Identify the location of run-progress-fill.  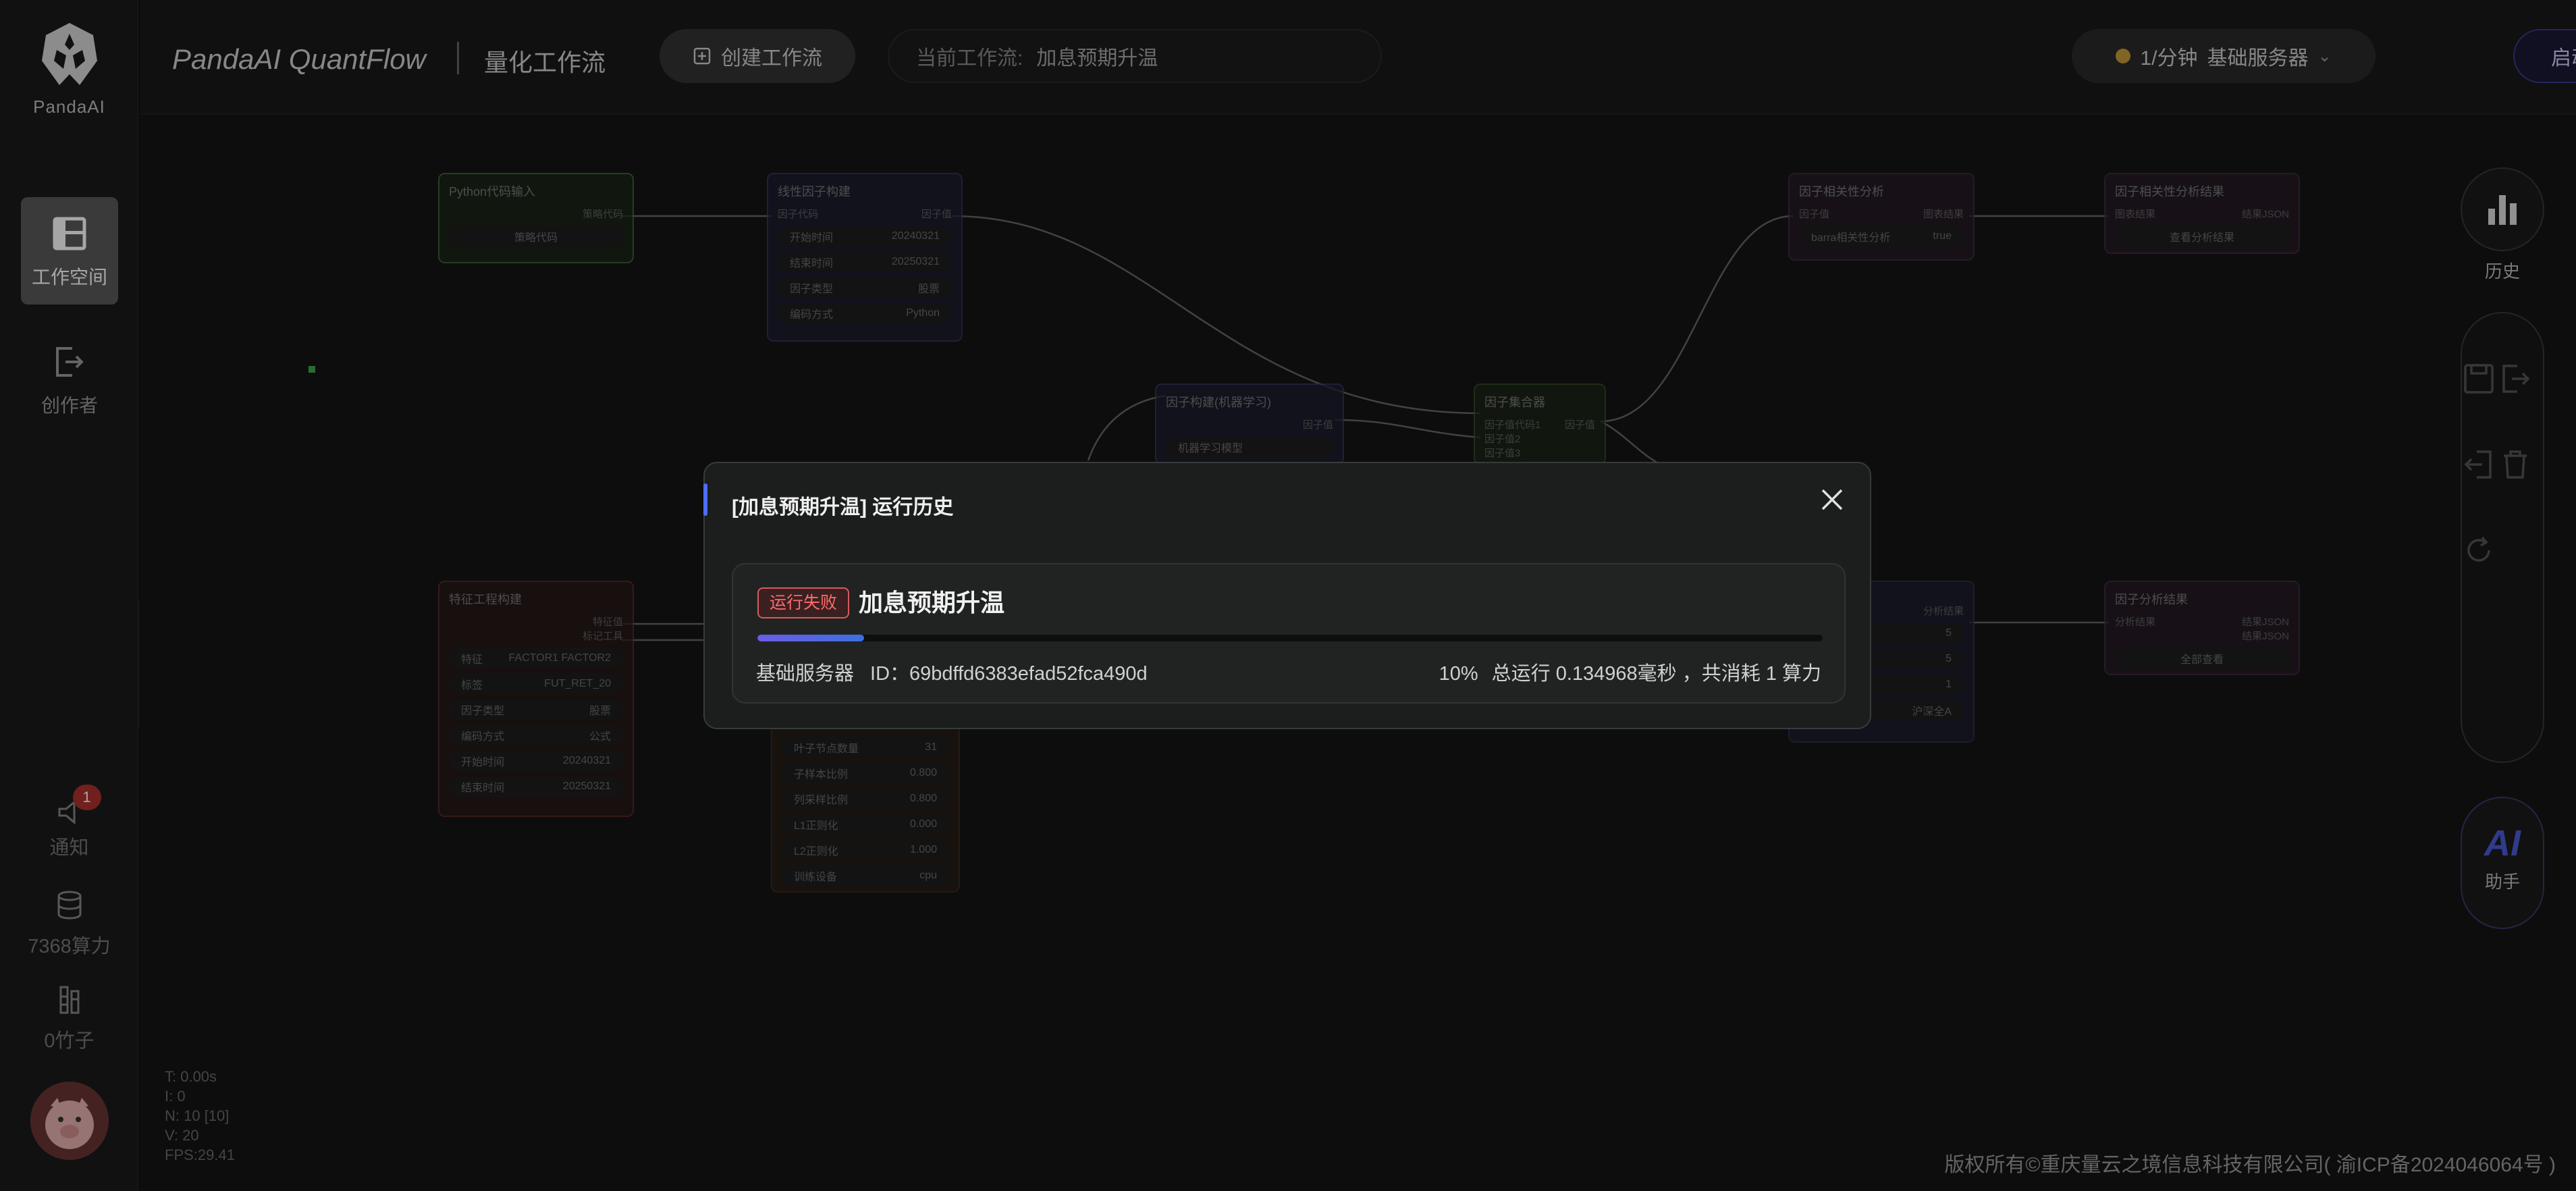
(811, 638).